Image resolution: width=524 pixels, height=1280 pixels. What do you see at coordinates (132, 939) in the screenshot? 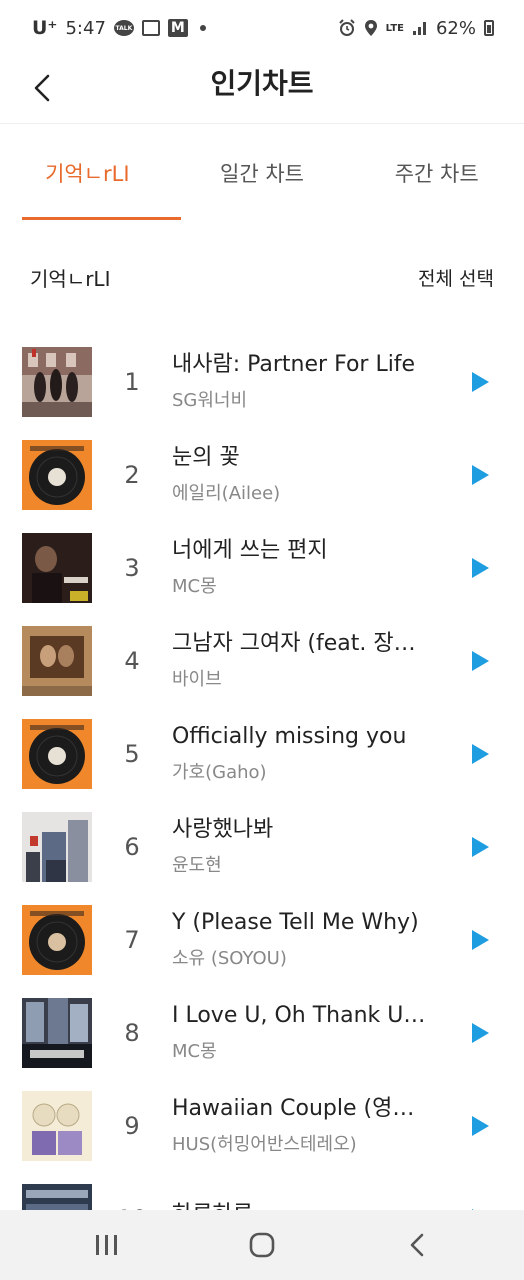
I see `rank-number: 7` at bounding box center [132, 939].